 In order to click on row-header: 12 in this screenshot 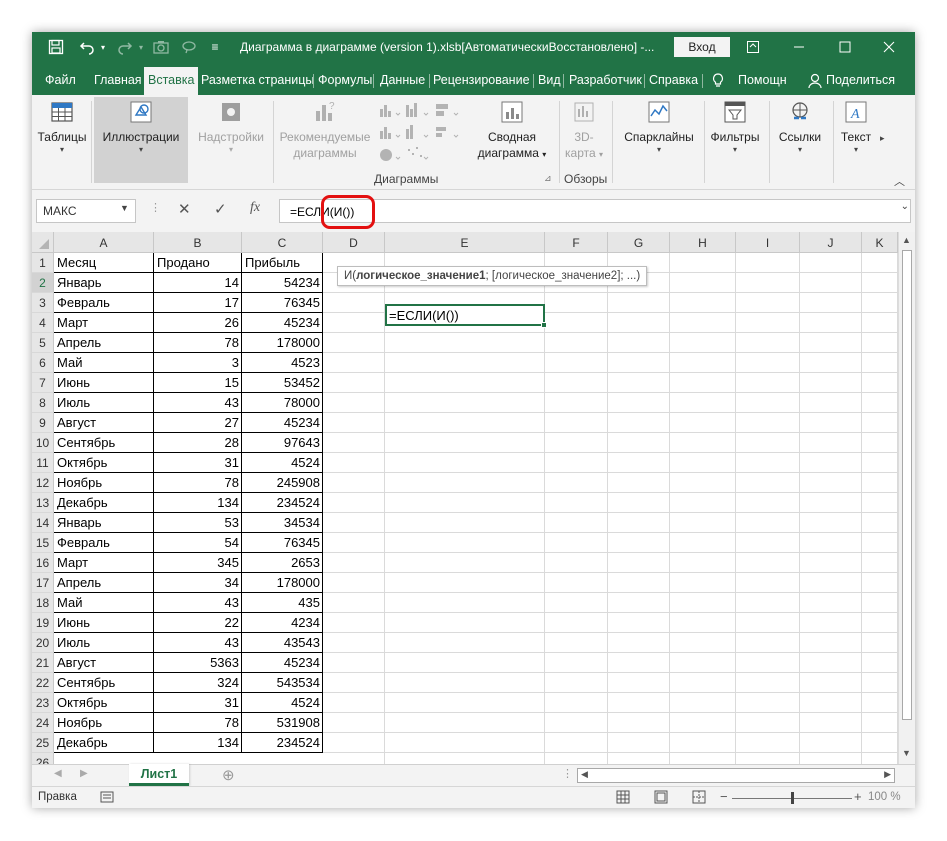, I will do `click(43, 483)`.